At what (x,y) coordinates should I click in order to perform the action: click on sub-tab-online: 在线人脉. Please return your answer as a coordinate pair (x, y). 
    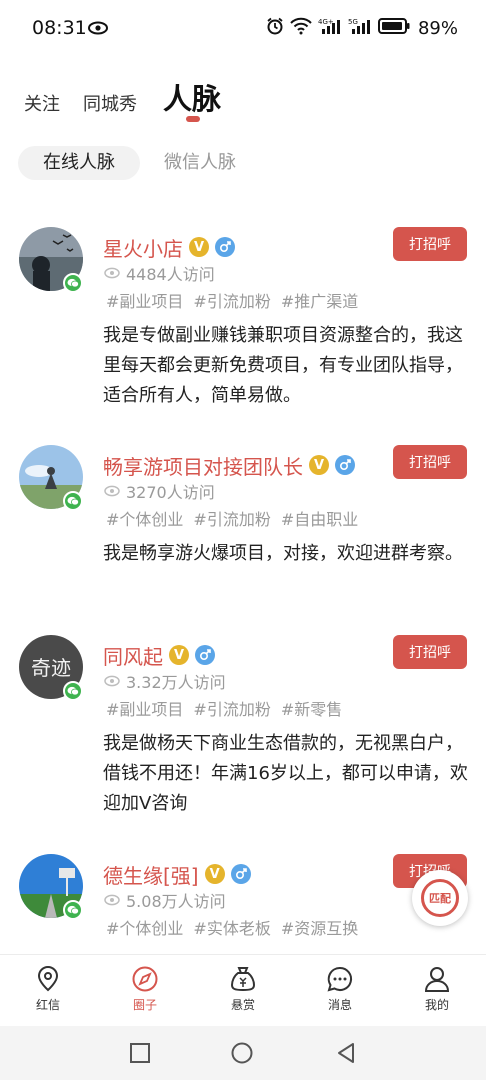
    Looking at the image, I should click on (79, 163).